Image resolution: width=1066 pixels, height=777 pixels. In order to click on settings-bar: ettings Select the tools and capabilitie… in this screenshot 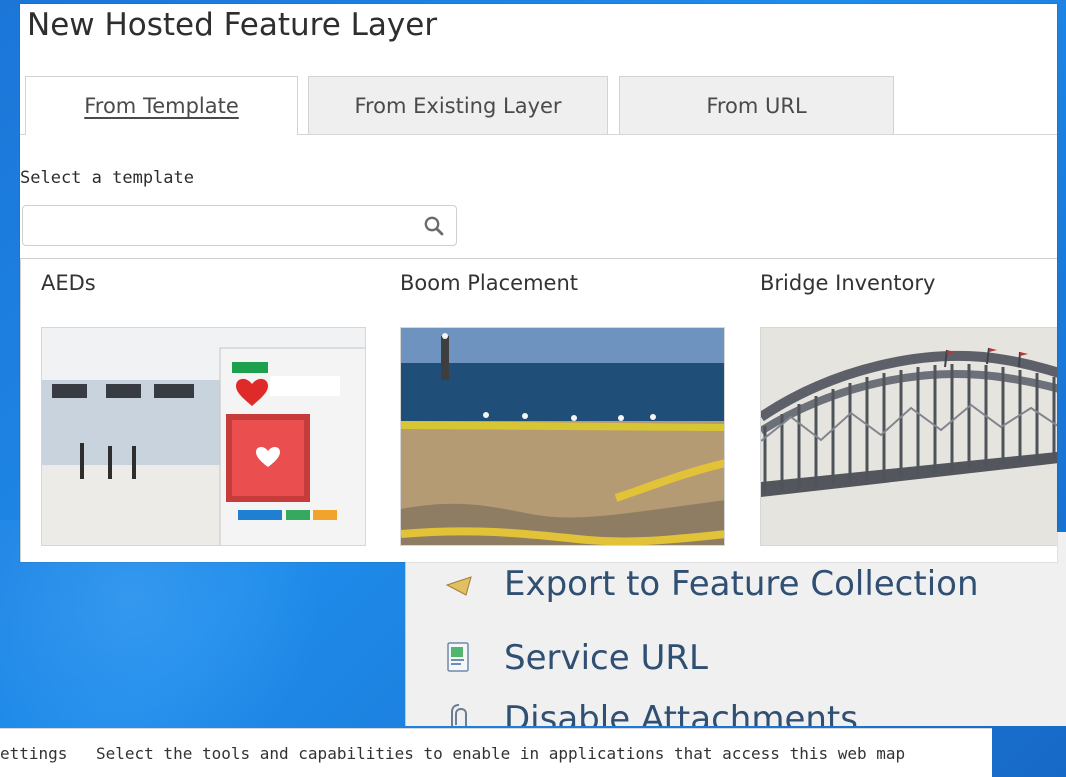, I will do `click(496, 752)`.